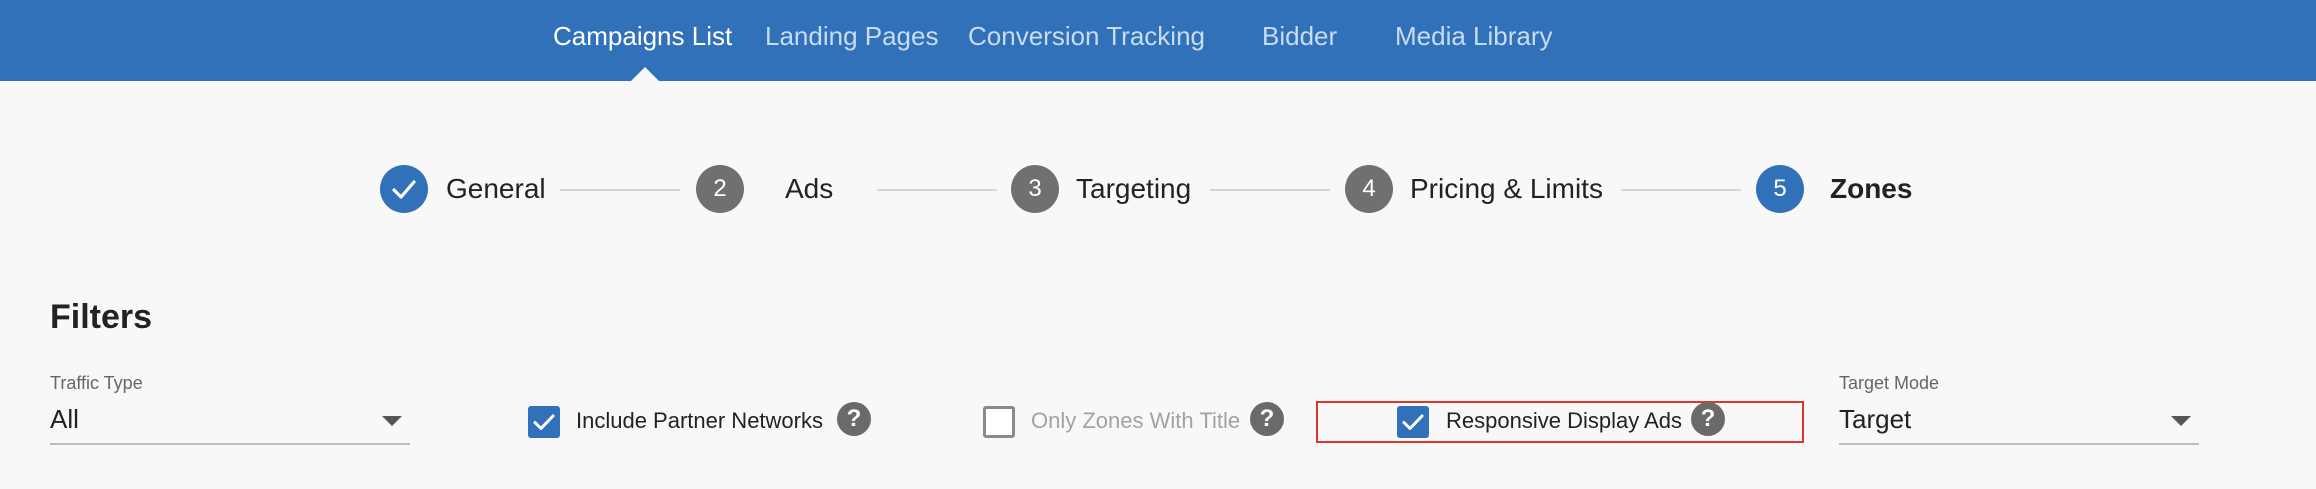 This screenshot has width=2316, height=489. I want to click on nav-bidder: Bidder, so click(1299, 36).